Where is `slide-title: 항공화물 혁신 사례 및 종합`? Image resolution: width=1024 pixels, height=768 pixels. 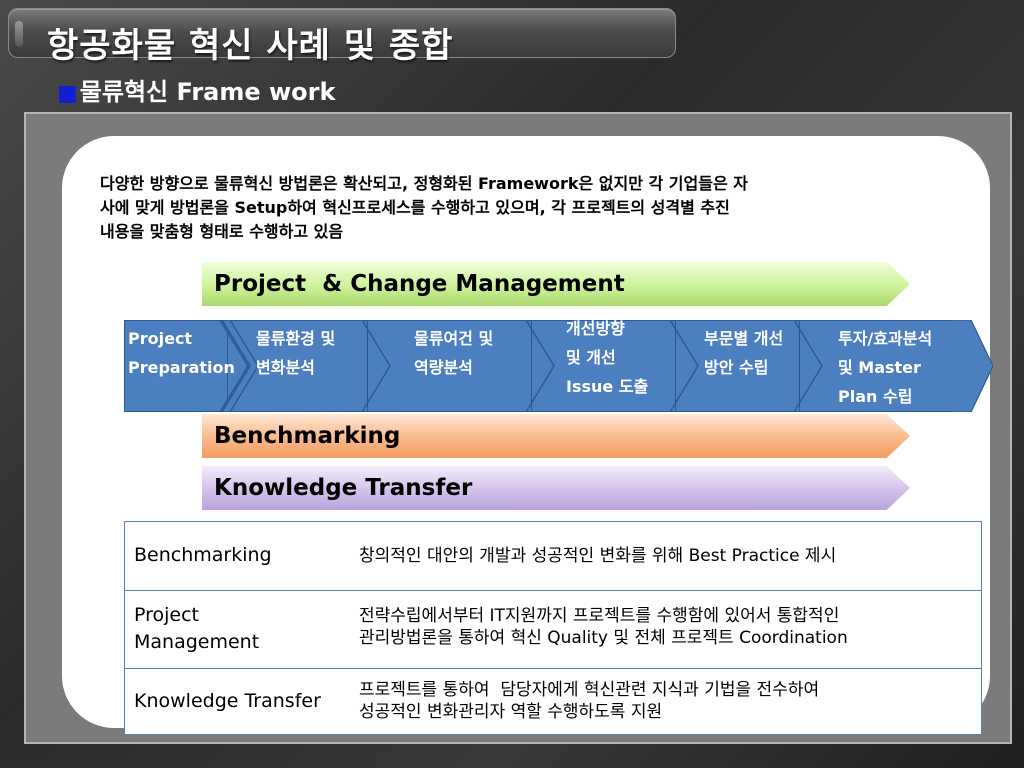
slide-title: 항공화물 혁신 사례 및 종합 is located at coordinates (250, 46).